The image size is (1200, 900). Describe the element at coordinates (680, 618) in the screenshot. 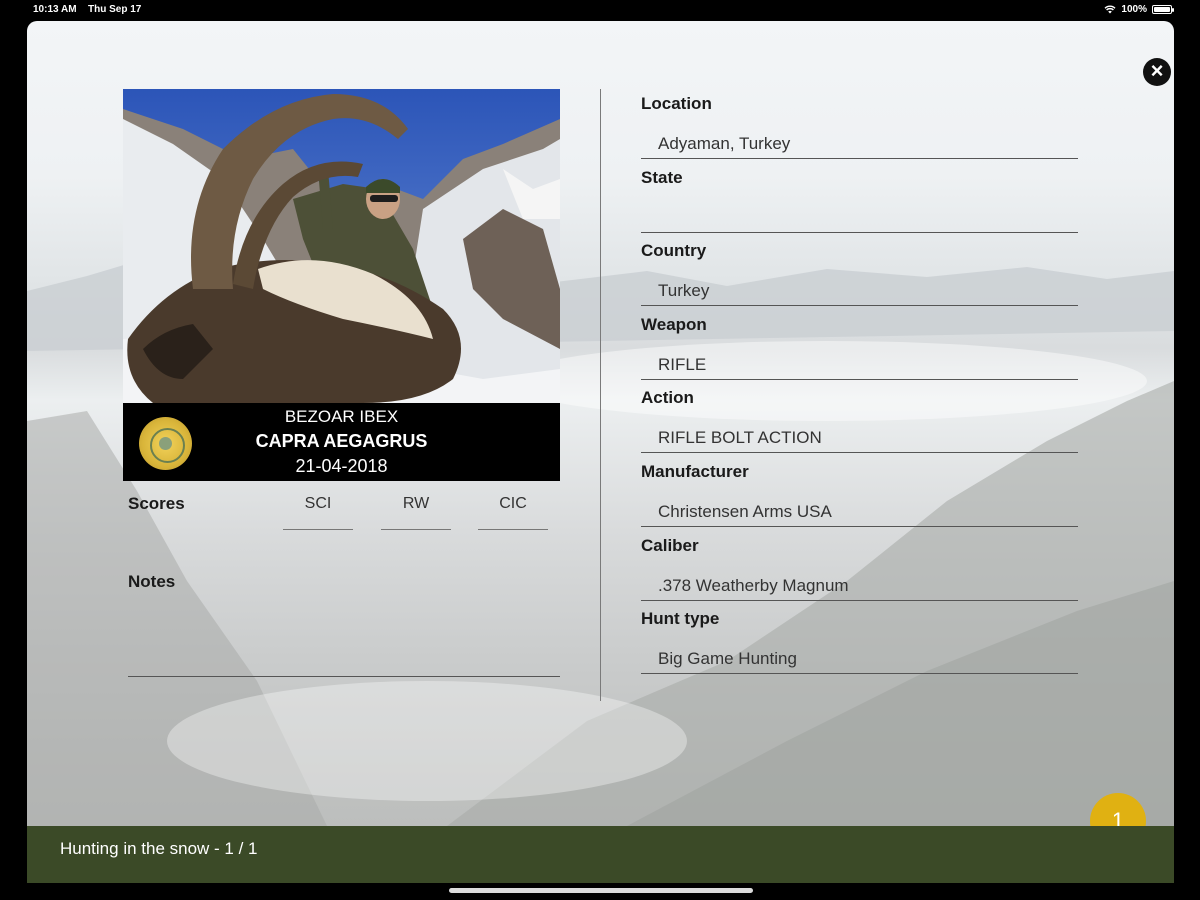

I see `hunt-type-label: Hunt type` at that location.